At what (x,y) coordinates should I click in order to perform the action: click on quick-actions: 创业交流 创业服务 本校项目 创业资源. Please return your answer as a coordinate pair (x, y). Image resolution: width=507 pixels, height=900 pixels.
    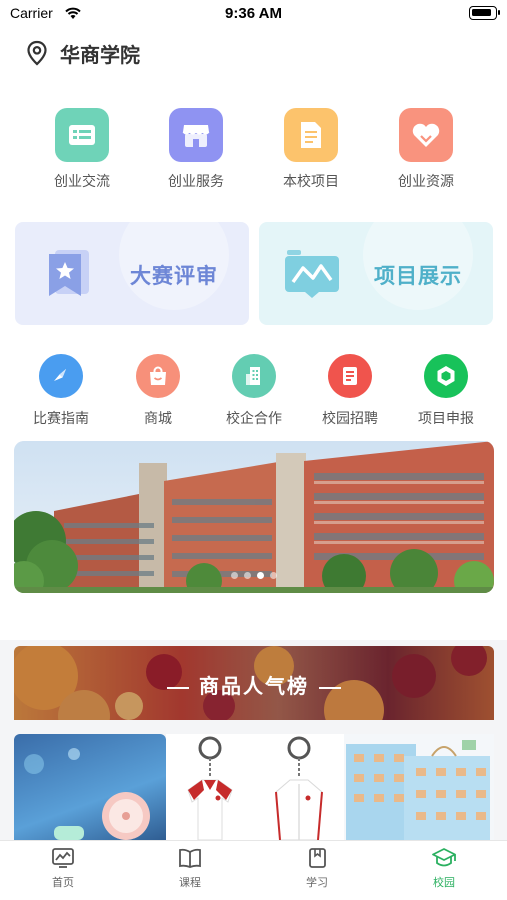
    Looking at the image, I should click on (253, 153).